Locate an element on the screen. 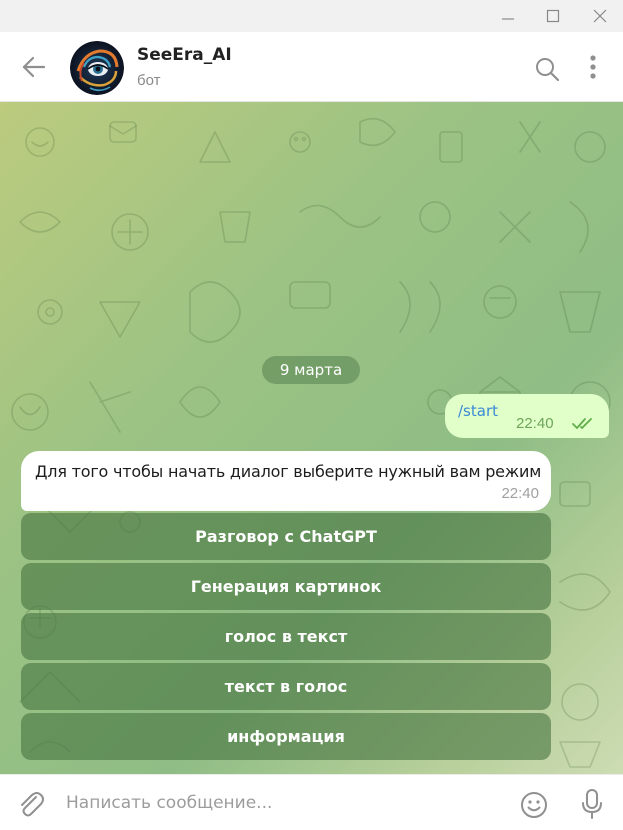  outgoing-message-text: /start is located at coordinates (478, 411).